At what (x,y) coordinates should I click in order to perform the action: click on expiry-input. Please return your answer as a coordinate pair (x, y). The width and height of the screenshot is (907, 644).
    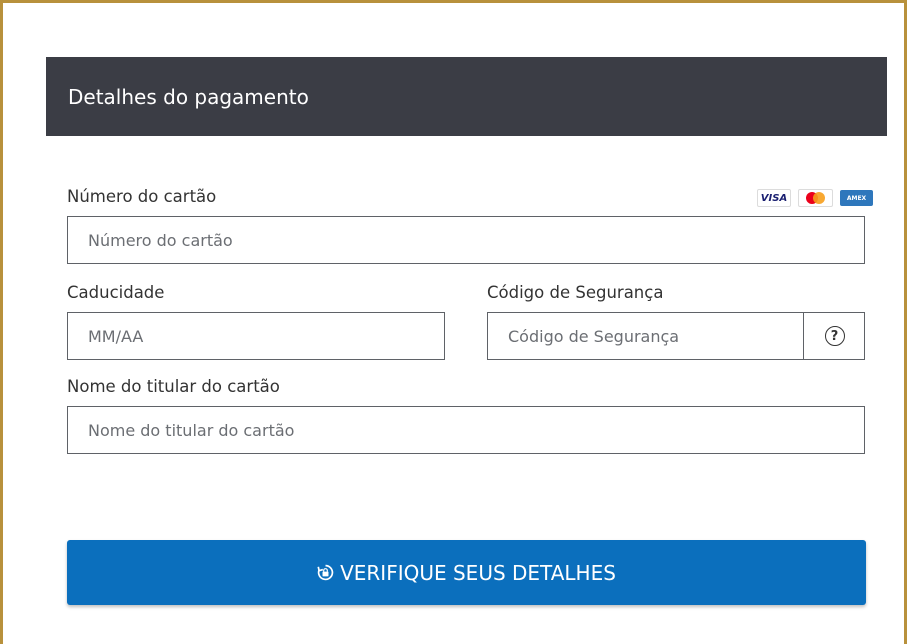
    Looking at the image, I should click on (256, 336).